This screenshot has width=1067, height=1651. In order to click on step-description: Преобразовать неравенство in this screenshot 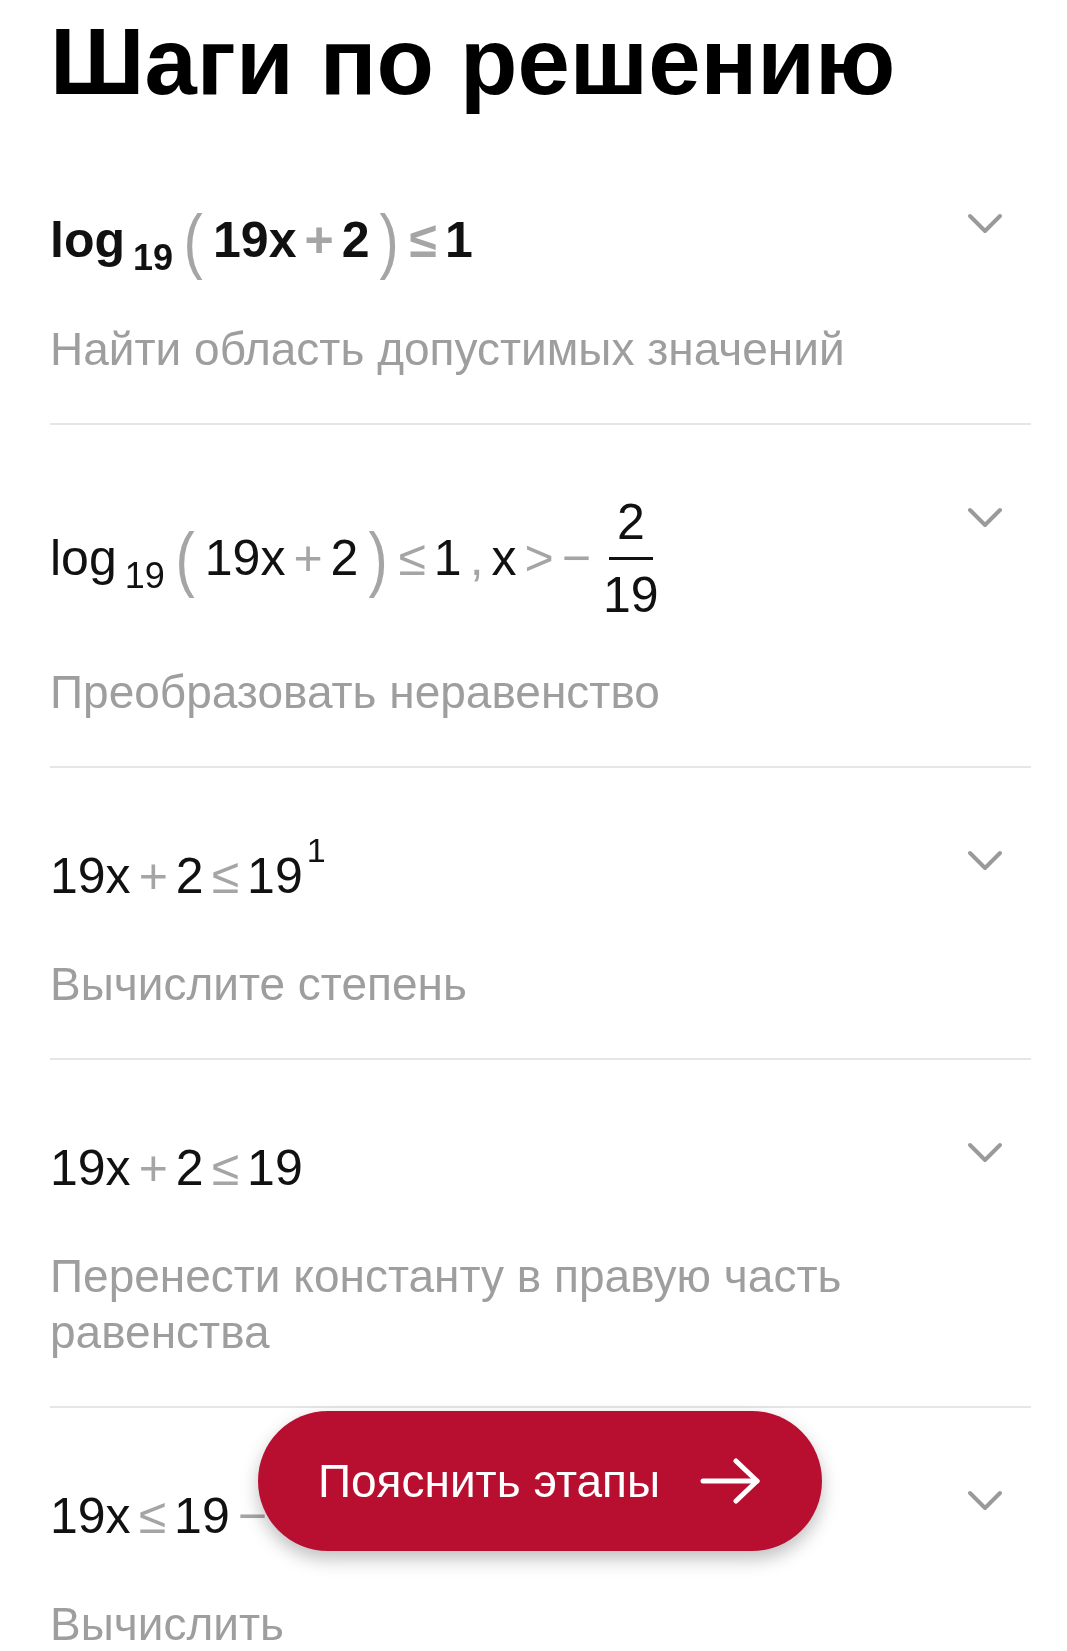, I will do `click(355, 692)`.